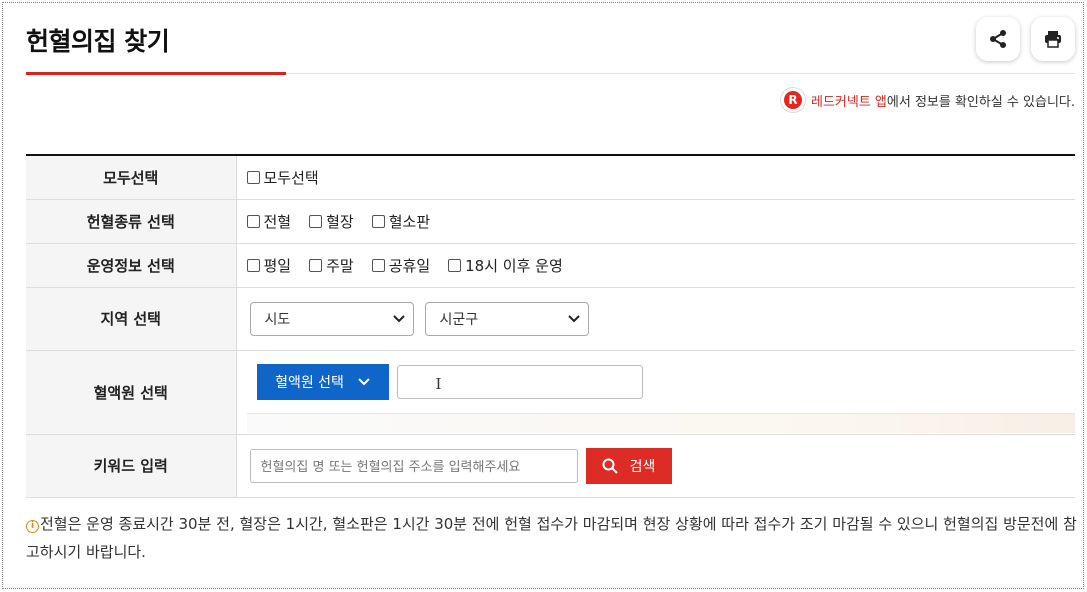 The height and width of the screenshot is (592, 1087). I want to click on checkbox-select-all: 모두선택, so click(282, 177).